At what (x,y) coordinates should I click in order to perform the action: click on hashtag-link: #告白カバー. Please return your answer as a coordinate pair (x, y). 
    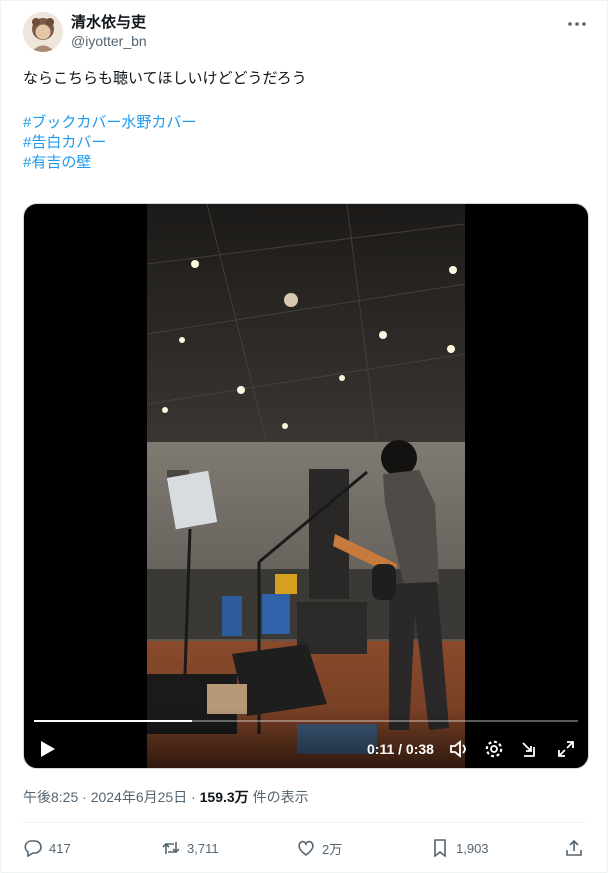
    Looking at the image, I should click on (303, 143).